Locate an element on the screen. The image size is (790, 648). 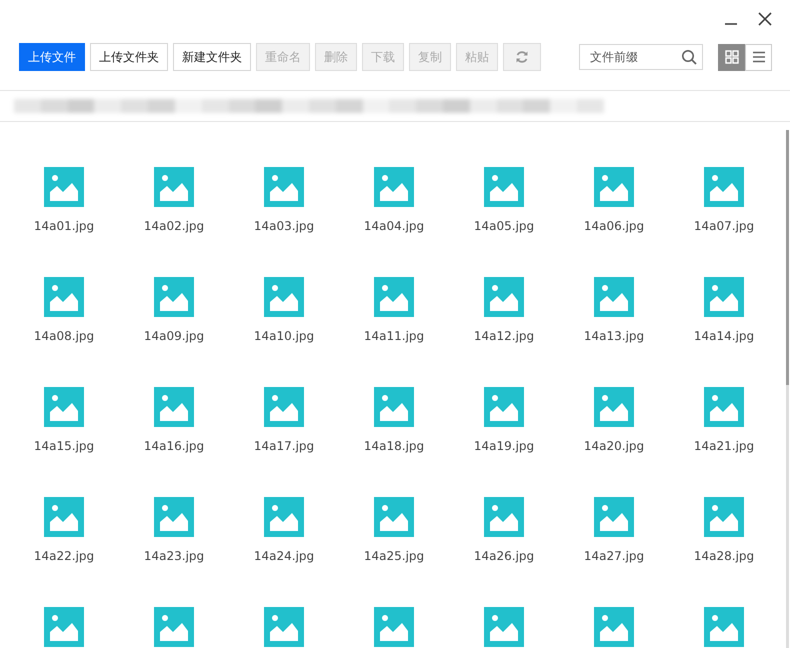
list-view-button is located at coordinates (758, 57).